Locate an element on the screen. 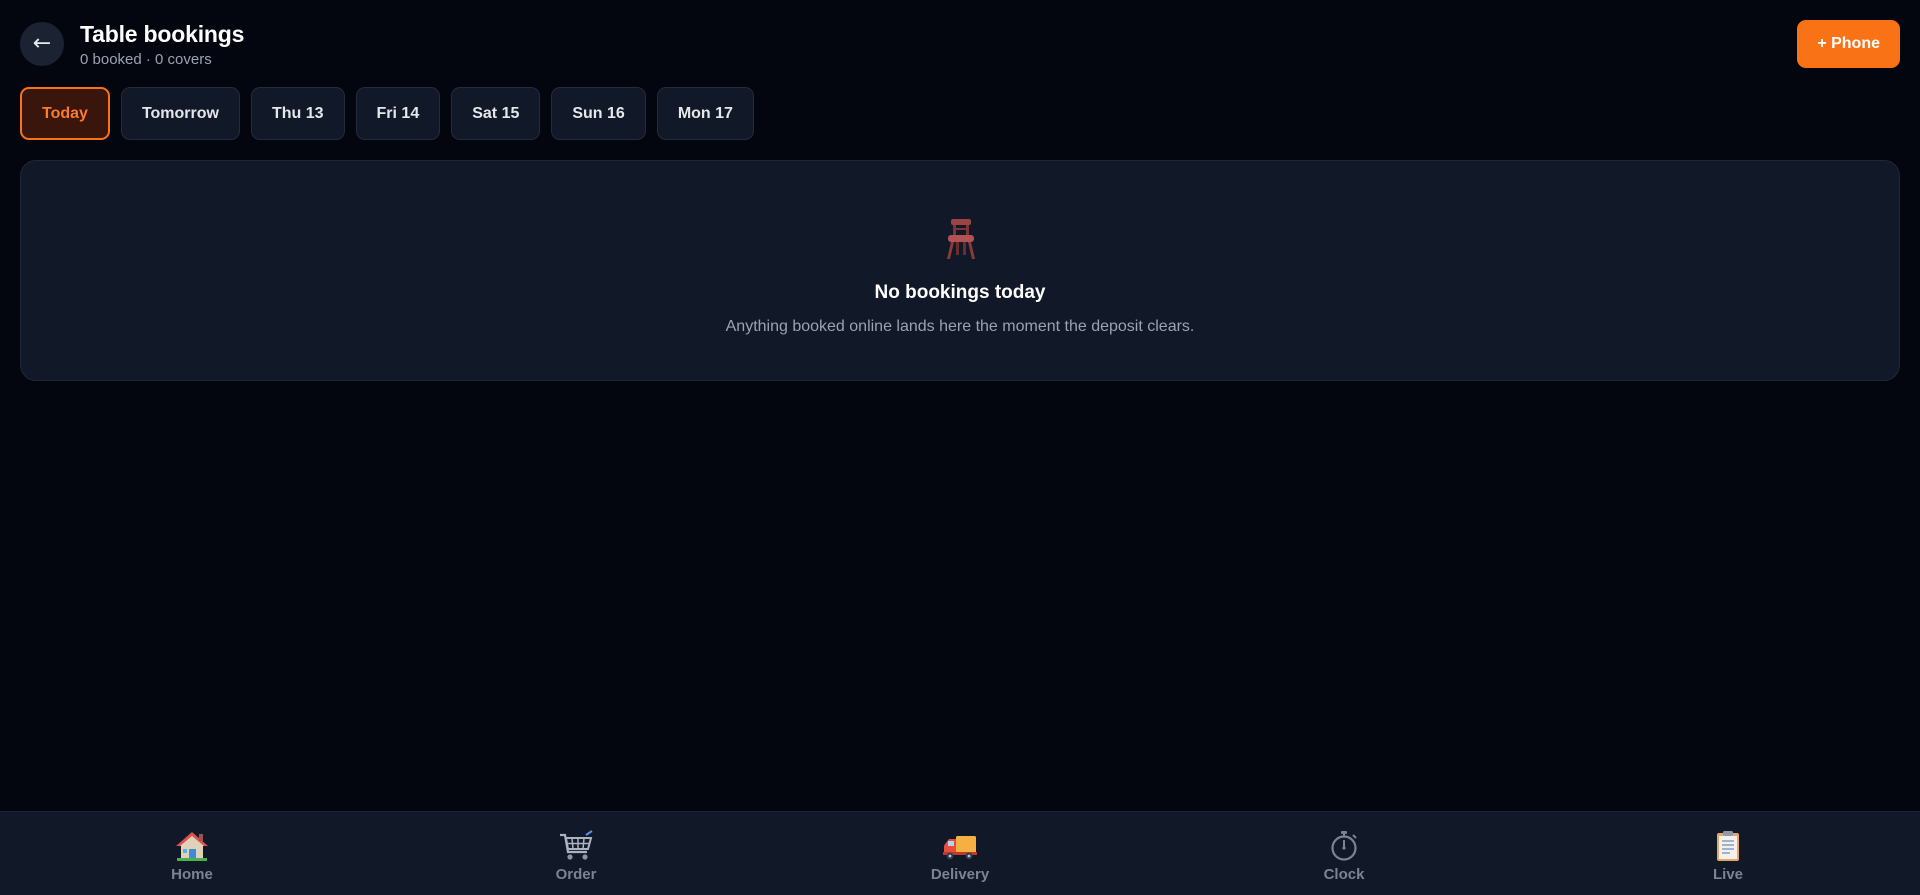 This screenshot has width=1920, height=895. day-tab-tomorrow: Tomorrow is located at coordinates (180, 113).